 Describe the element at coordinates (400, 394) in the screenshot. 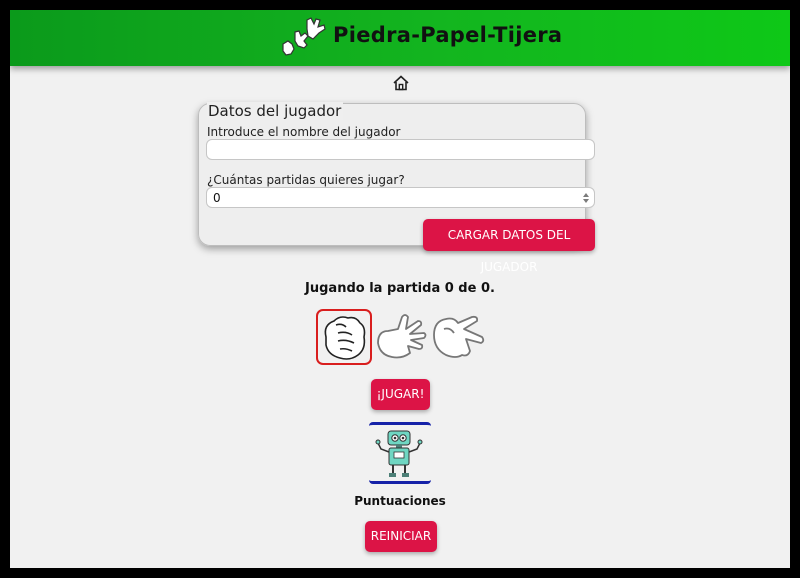

I see `play-button: ¡JUGAR!` at that location.